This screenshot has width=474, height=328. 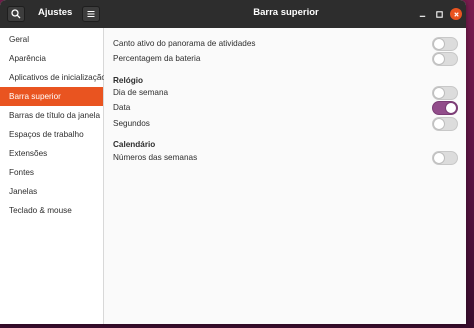 What do you see at coordinates (285, 124) in the screenshot?
I see `setting-row-seconds: Segundos` at bounding box center [285, 124].